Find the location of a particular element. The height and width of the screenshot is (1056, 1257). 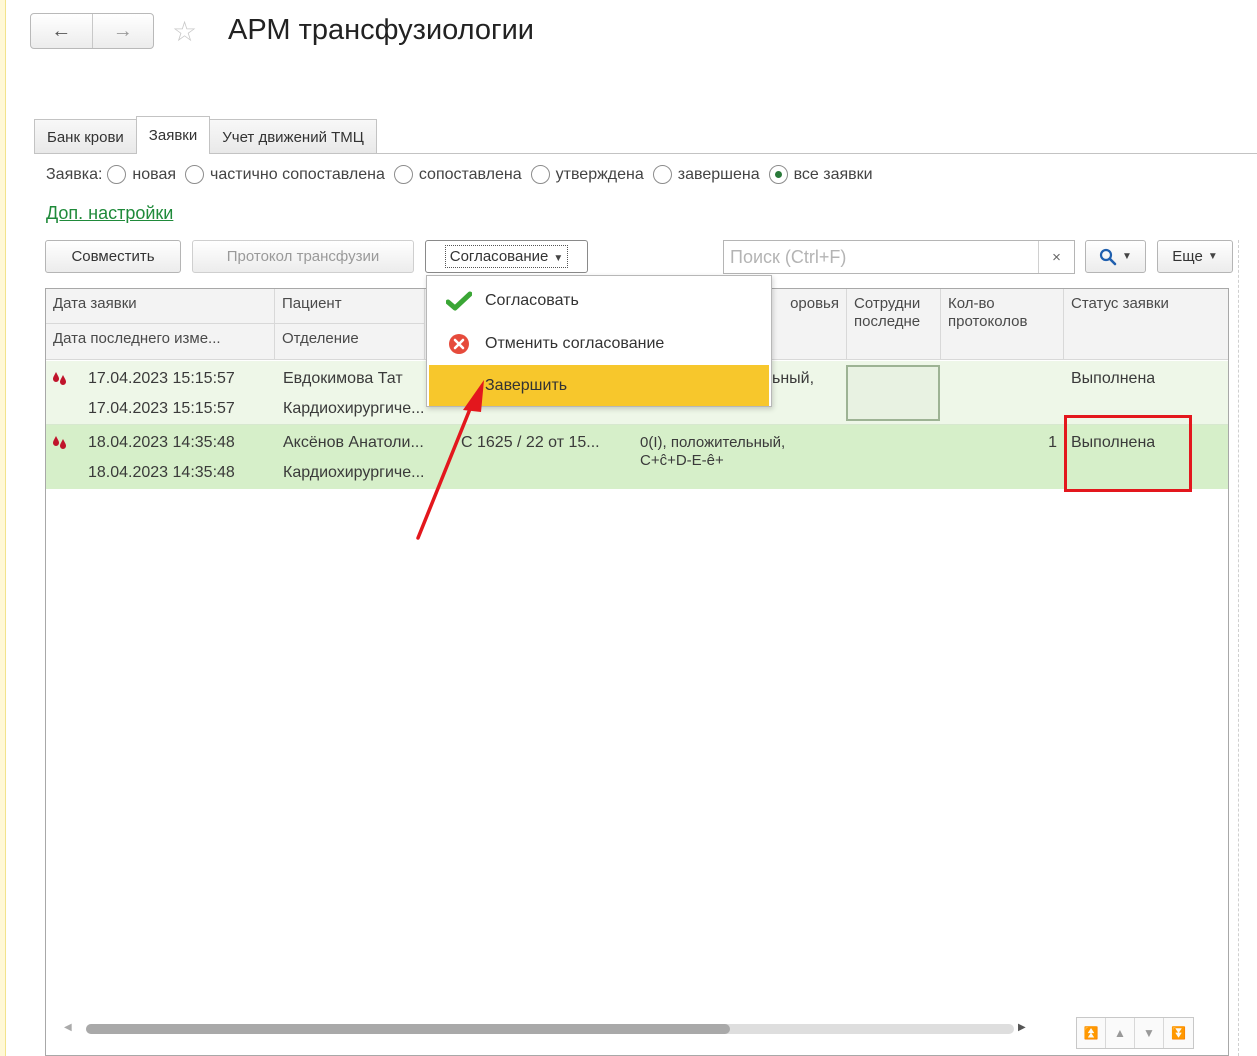

search-button: ▼ is located at coordinates (1115, 256).